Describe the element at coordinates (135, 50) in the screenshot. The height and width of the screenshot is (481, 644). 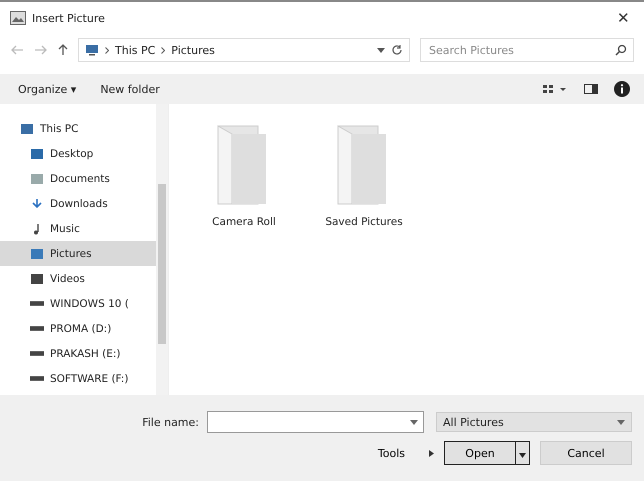
I see `breadcrumb-item: This PC` at that location.